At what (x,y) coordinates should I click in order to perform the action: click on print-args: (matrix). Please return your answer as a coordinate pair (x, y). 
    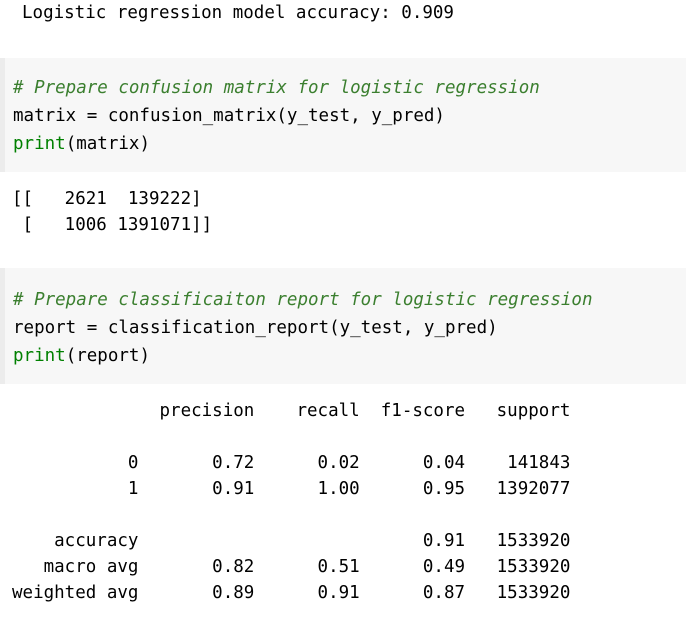
    Looking at the image, I should click on (107, 144).